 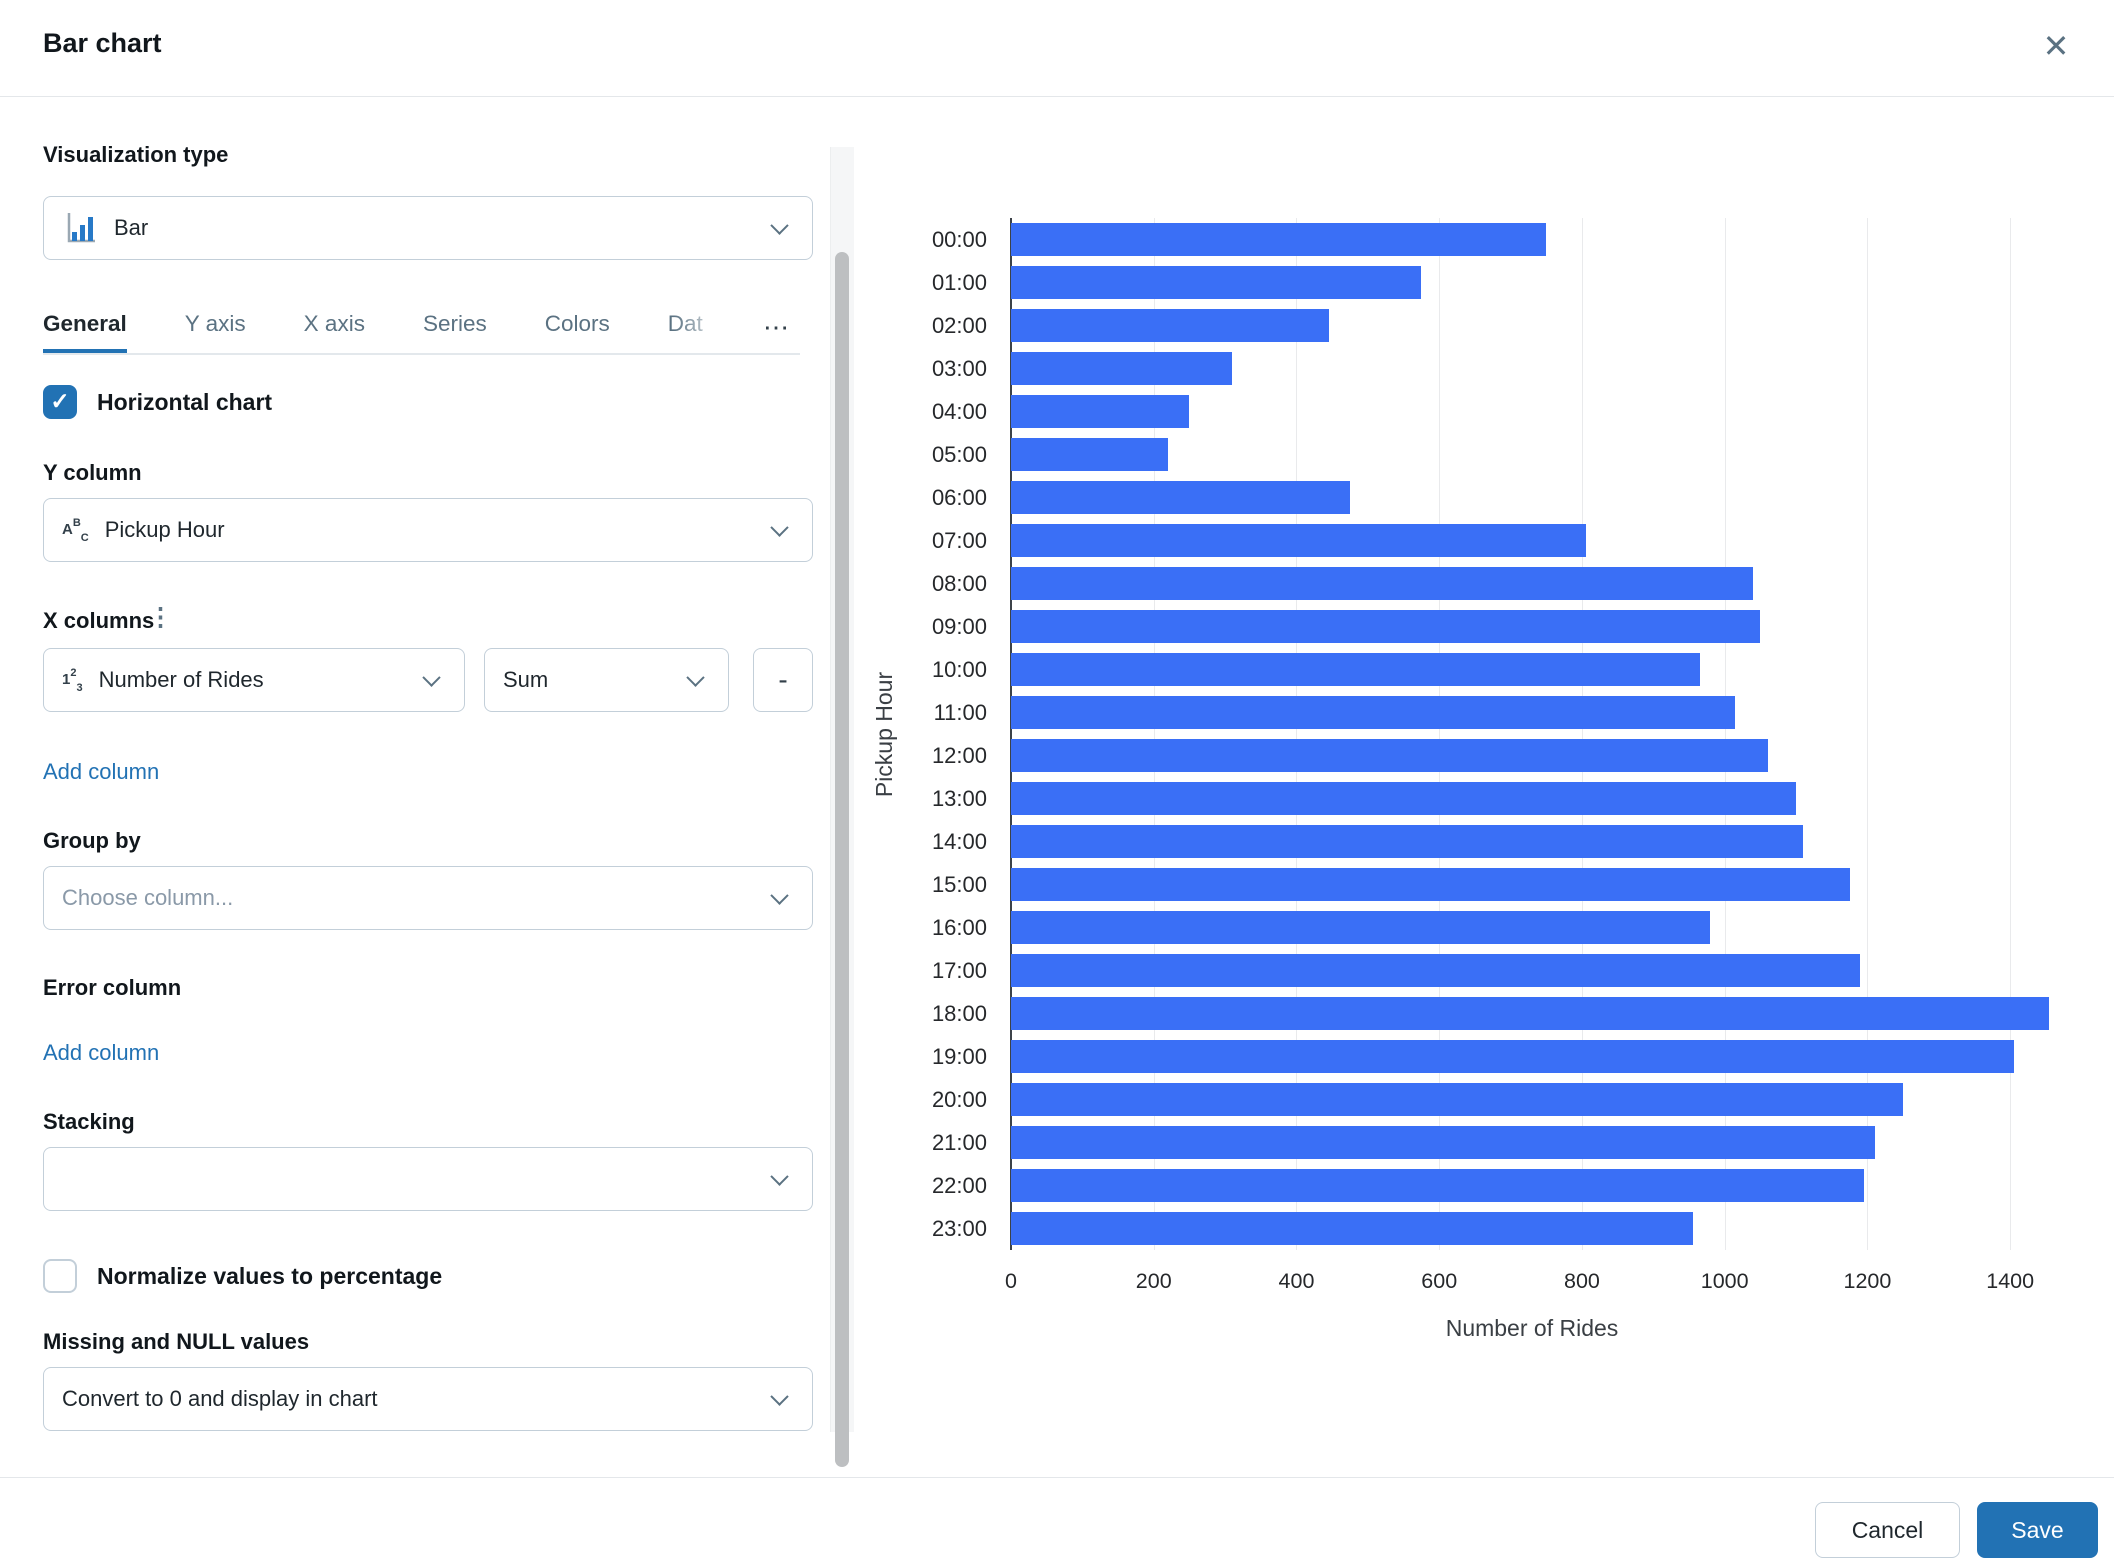 What do you see at coordinates (959, 497) in the screenshot?
I see `y-tick-label: 06:00` at bounding box center [959, 497].